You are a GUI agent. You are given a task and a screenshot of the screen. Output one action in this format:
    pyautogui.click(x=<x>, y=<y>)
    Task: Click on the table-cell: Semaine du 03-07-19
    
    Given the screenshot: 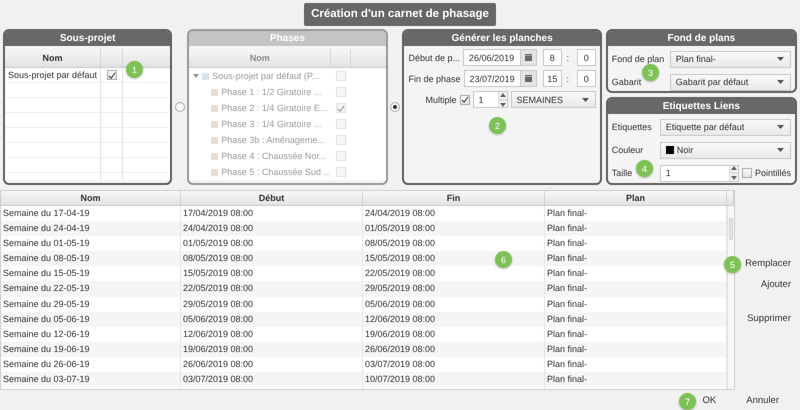 What is the action you would take?
    pyautogui.click(x=91, y=380)
    